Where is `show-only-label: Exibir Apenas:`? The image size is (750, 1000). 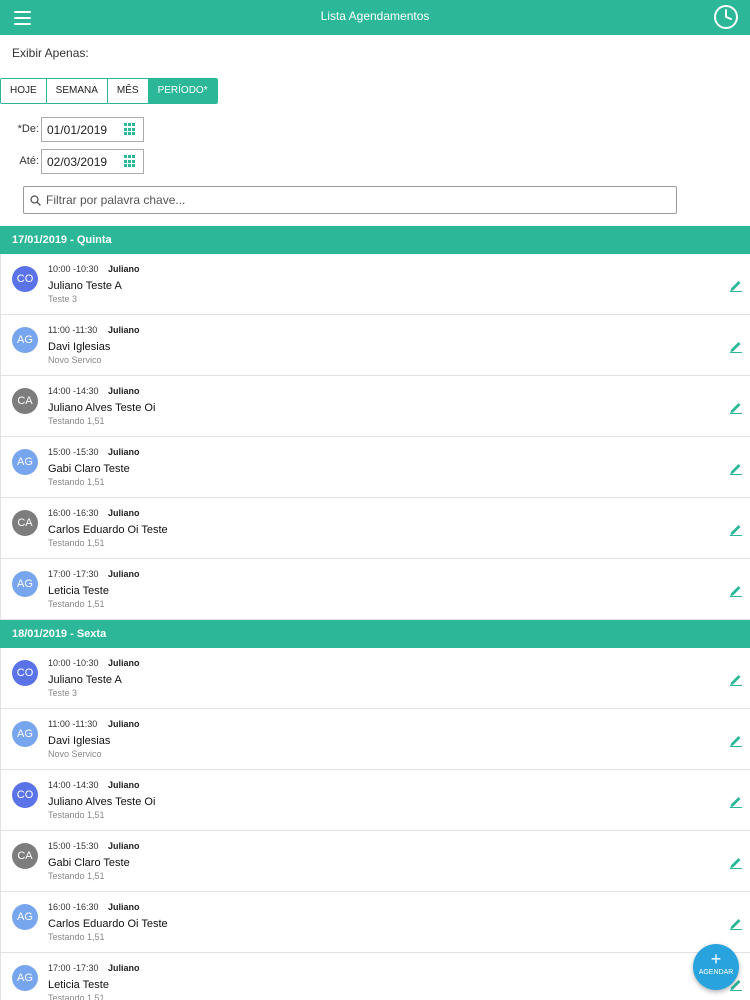
show-only-label: Exibir Apenas: is located at coordinates (50, 53).